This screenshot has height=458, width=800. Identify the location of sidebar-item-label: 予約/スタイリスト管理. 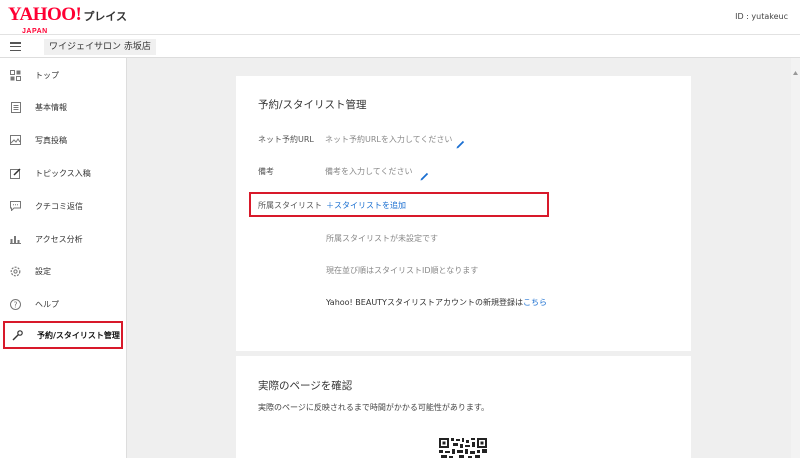
(78, 335).